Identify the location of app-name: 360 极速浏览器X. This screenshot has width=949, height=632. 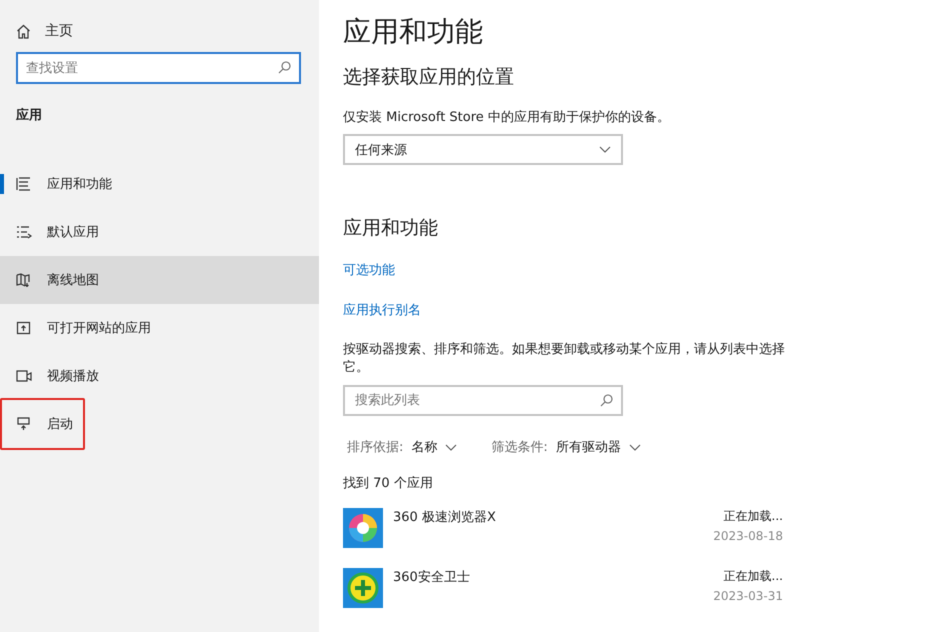
(548, 528).